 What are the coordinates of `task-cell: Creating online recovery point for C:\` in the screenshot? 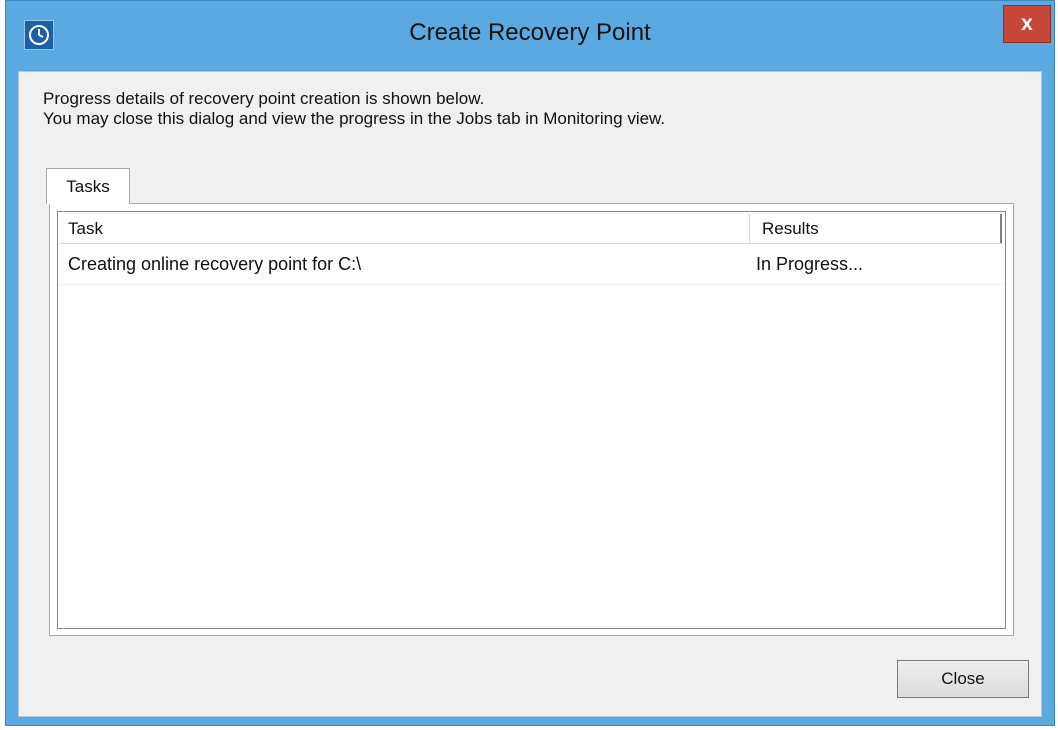 It's located at (215, 264).